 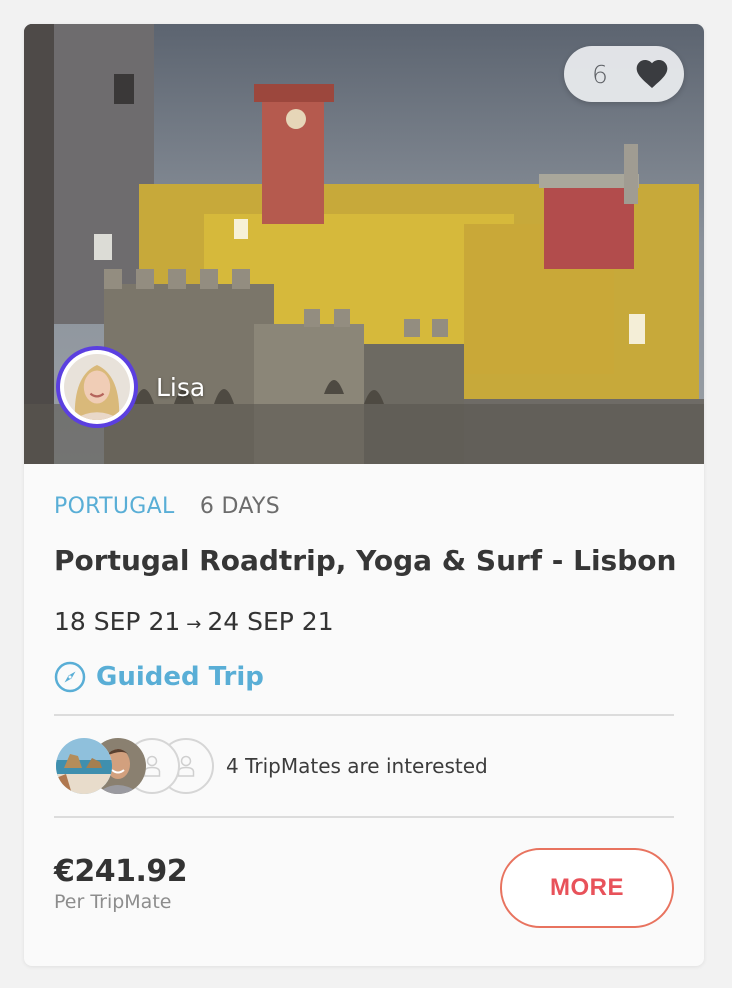 I want to click on price-unit: Per TripMate, so click(x=113, y=902).